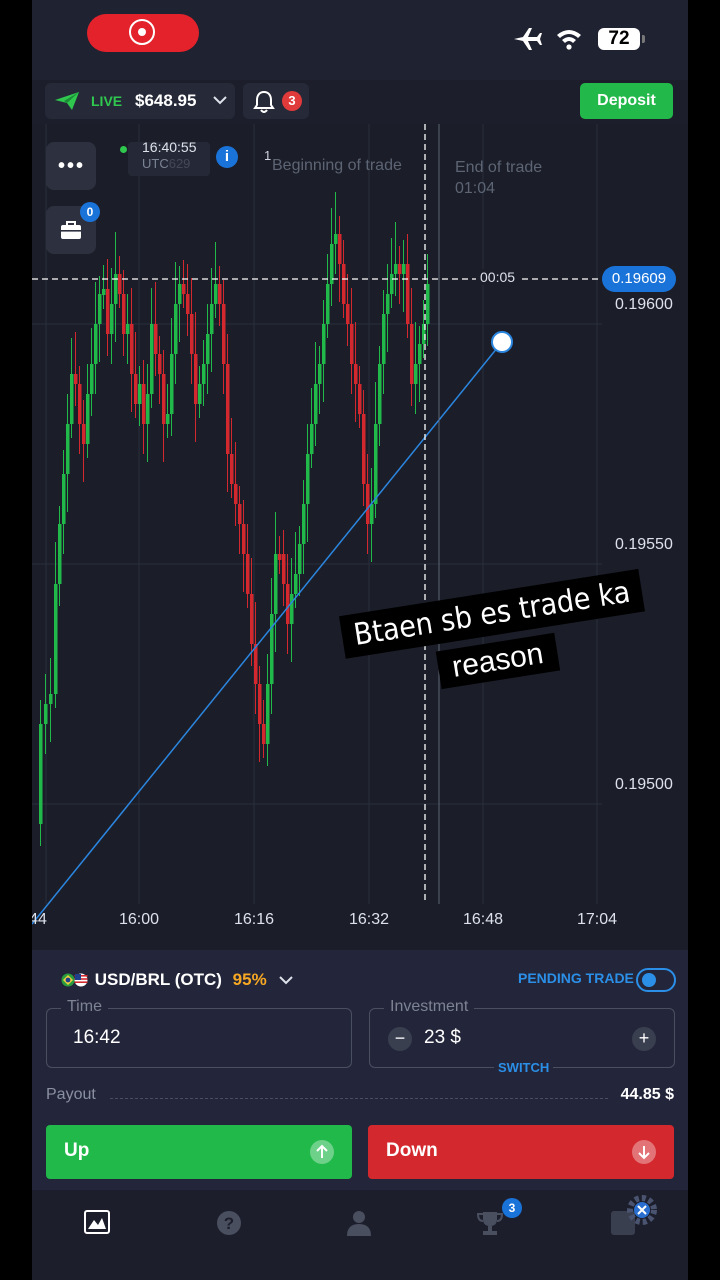  I want to click on account-balance: $648.95, so click(166, 100).